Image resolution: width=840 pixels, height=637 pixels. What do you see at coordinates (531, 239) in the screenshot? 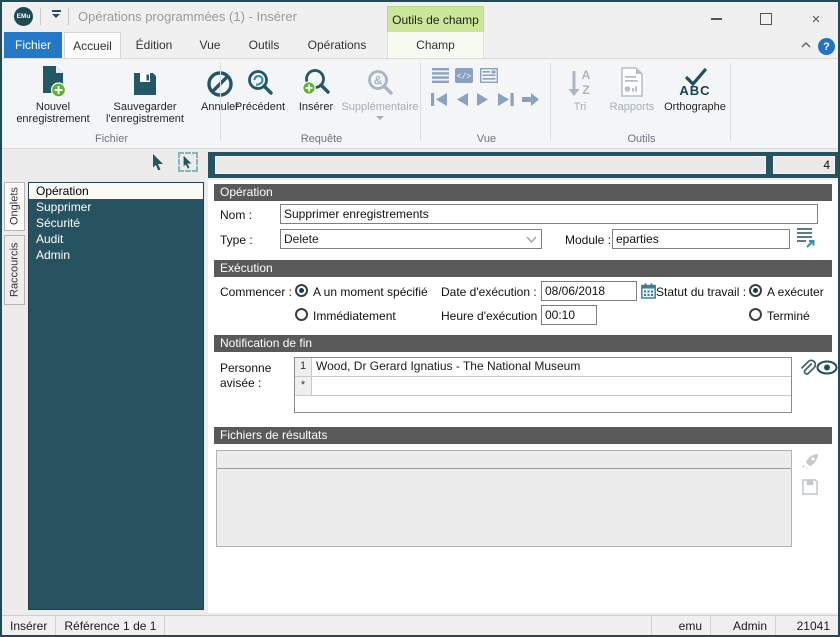
I see `chevron-down-icon` at bounding box center [531, 239].